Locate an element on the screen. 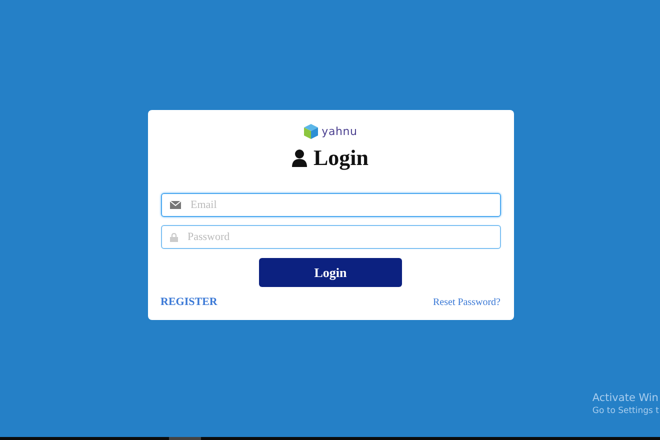 The height and width of the screenshot is (440, 660). lock-icon is located at coordinates (174, 237).